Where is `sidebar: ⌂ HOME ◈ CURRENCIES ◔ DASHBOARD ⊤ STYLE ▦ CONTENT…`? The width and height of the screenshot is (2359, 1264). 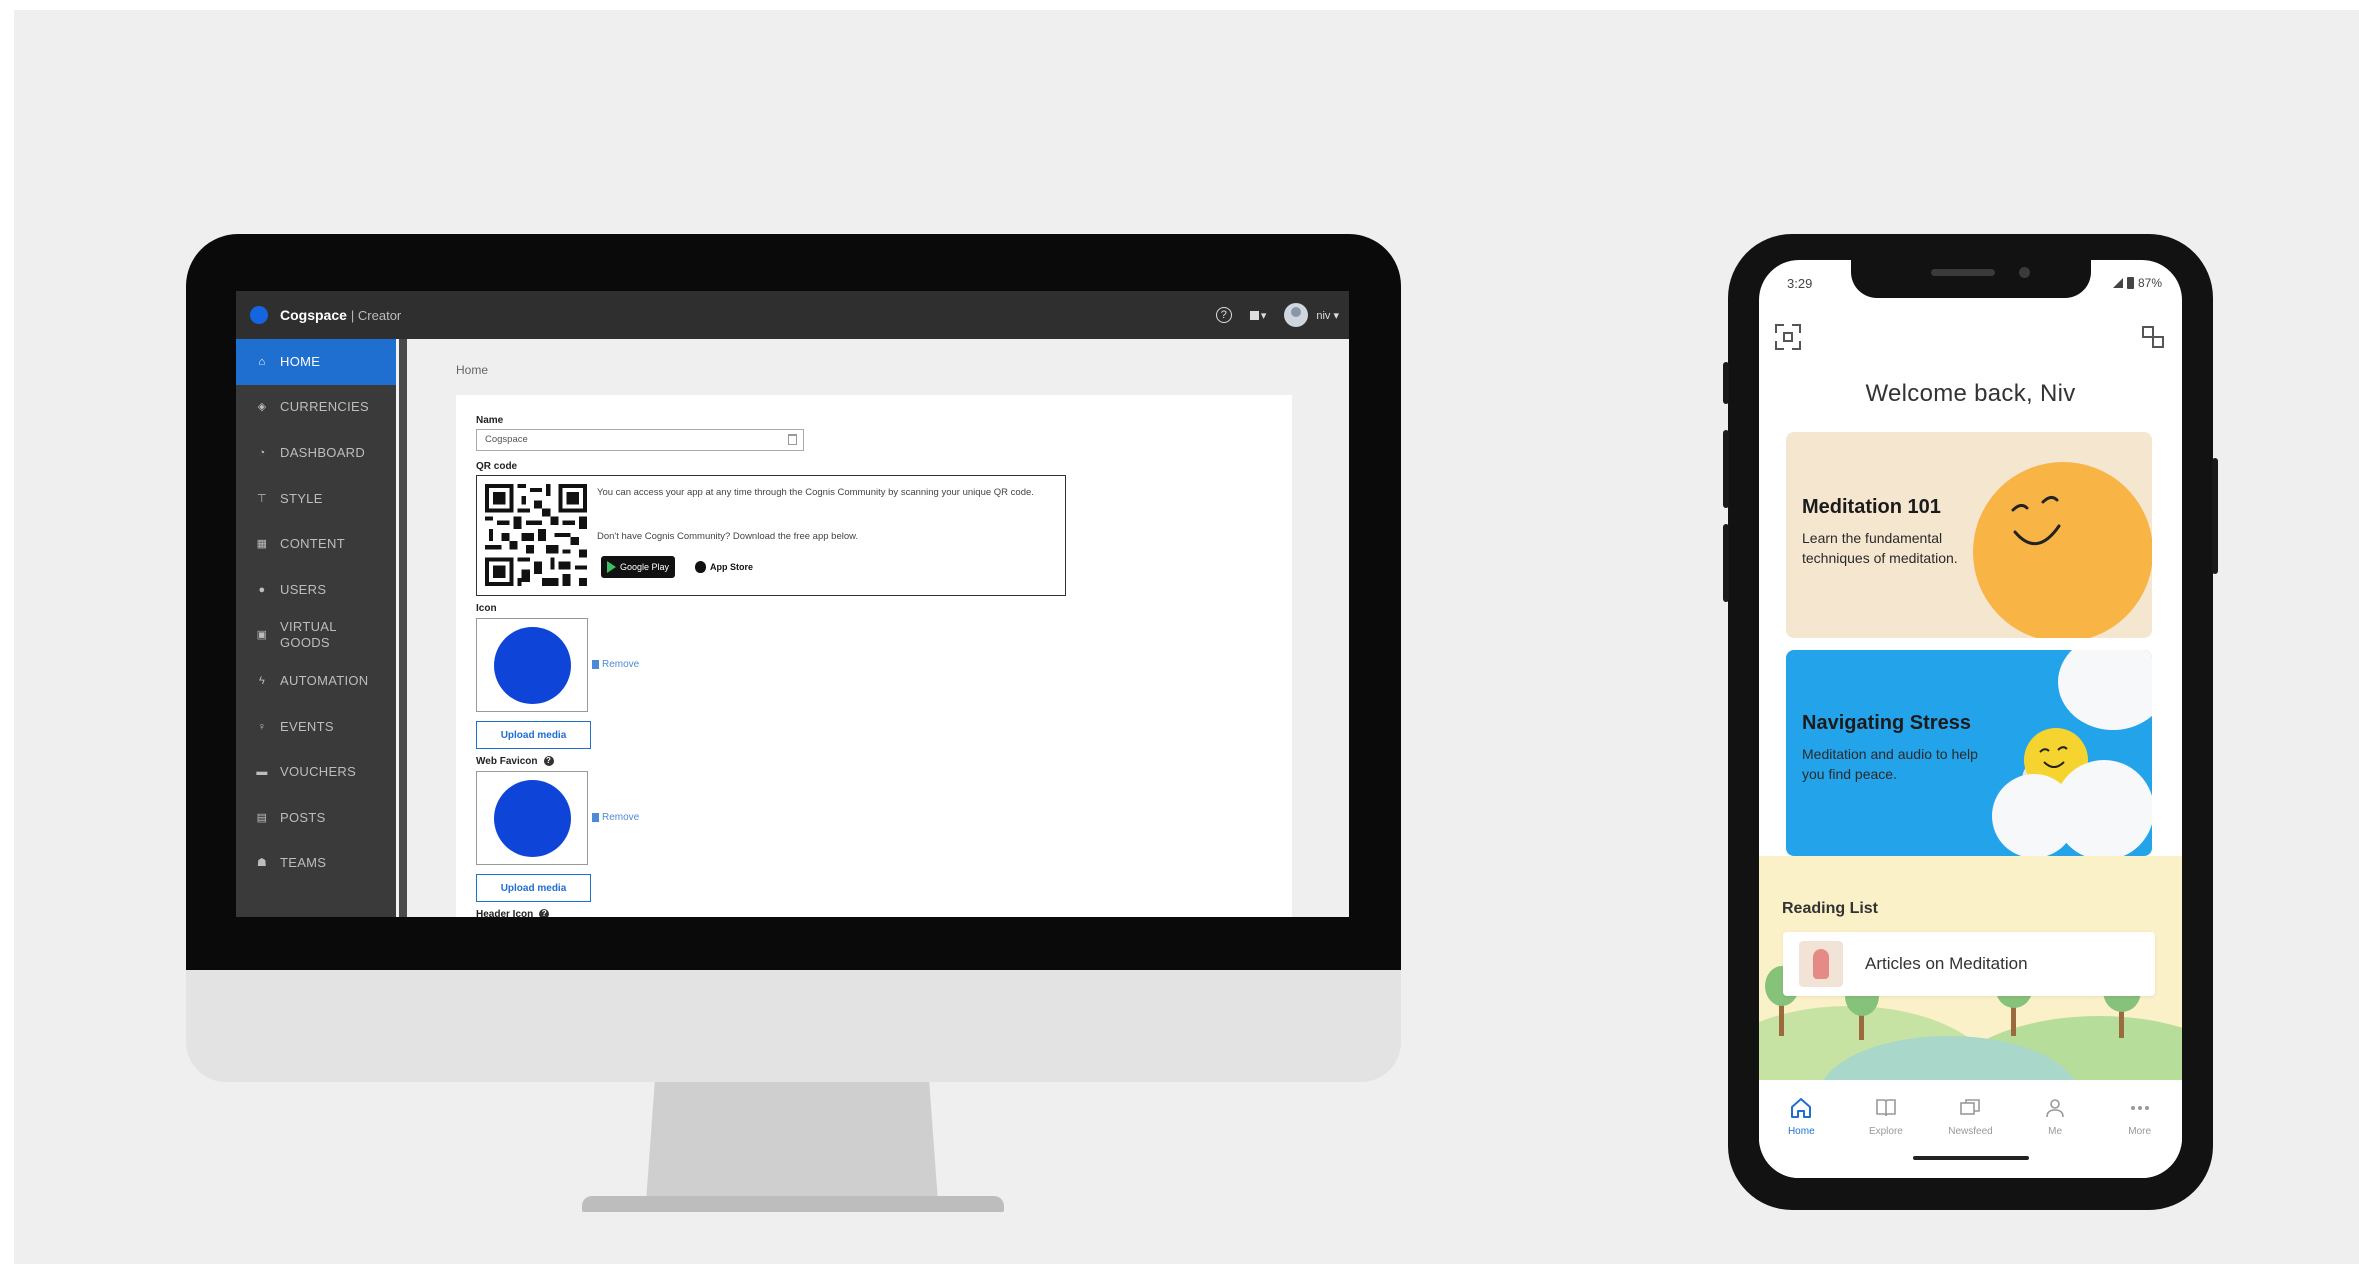 sidebar: ⌂ HOME ◈ CURRENCIES ◔ DASHBOARD ⊤ STYLE ▦ CONTENT… is located at coordinates (316, 628).